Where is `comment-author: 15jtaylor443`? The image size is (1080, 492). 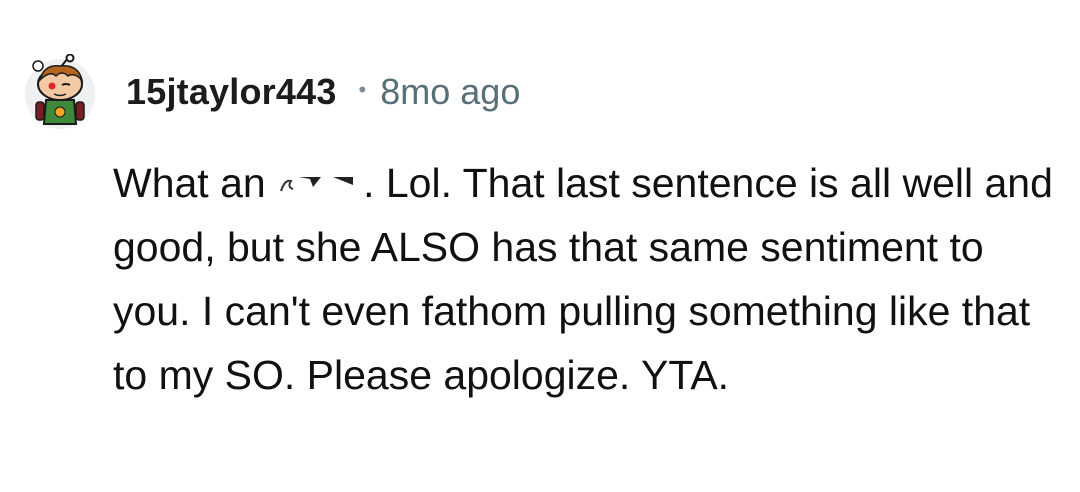 comment-author: 15jtaylor443 is located at coordinates (231, 92).